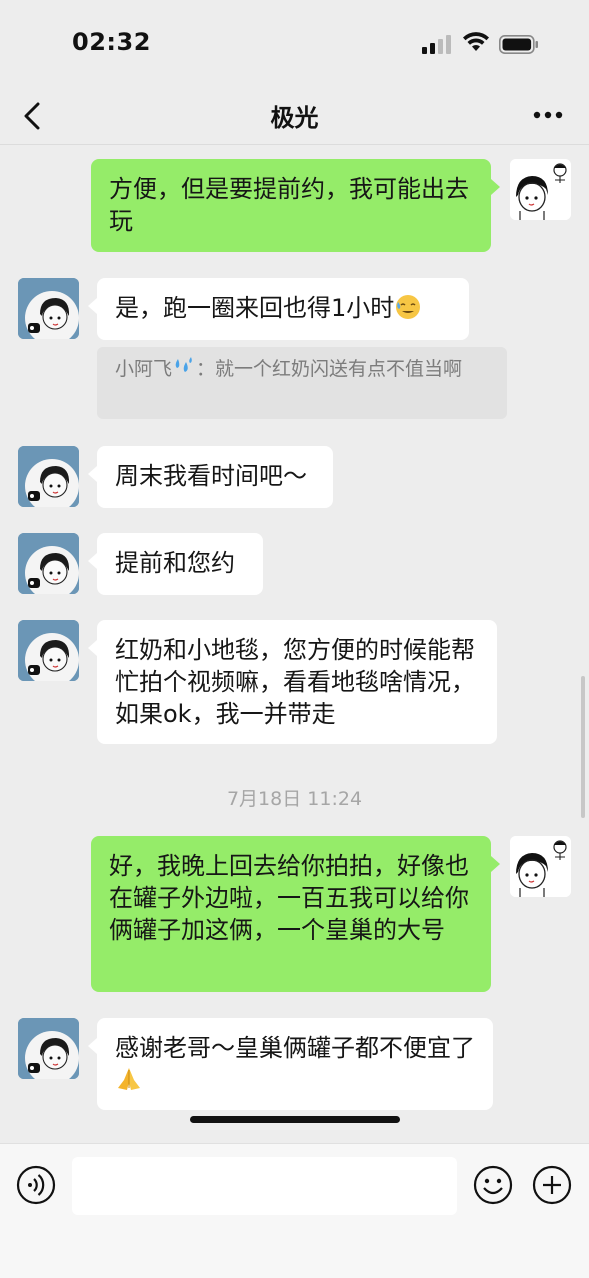  Describe the element at coordinates (295, 682) in the screenshot. I see `message-text: 红奶和小地毯，您方便的时候能帮忙拍个视频嘛，看看地毯啥情况，如果ok，我一并带走` at that location.